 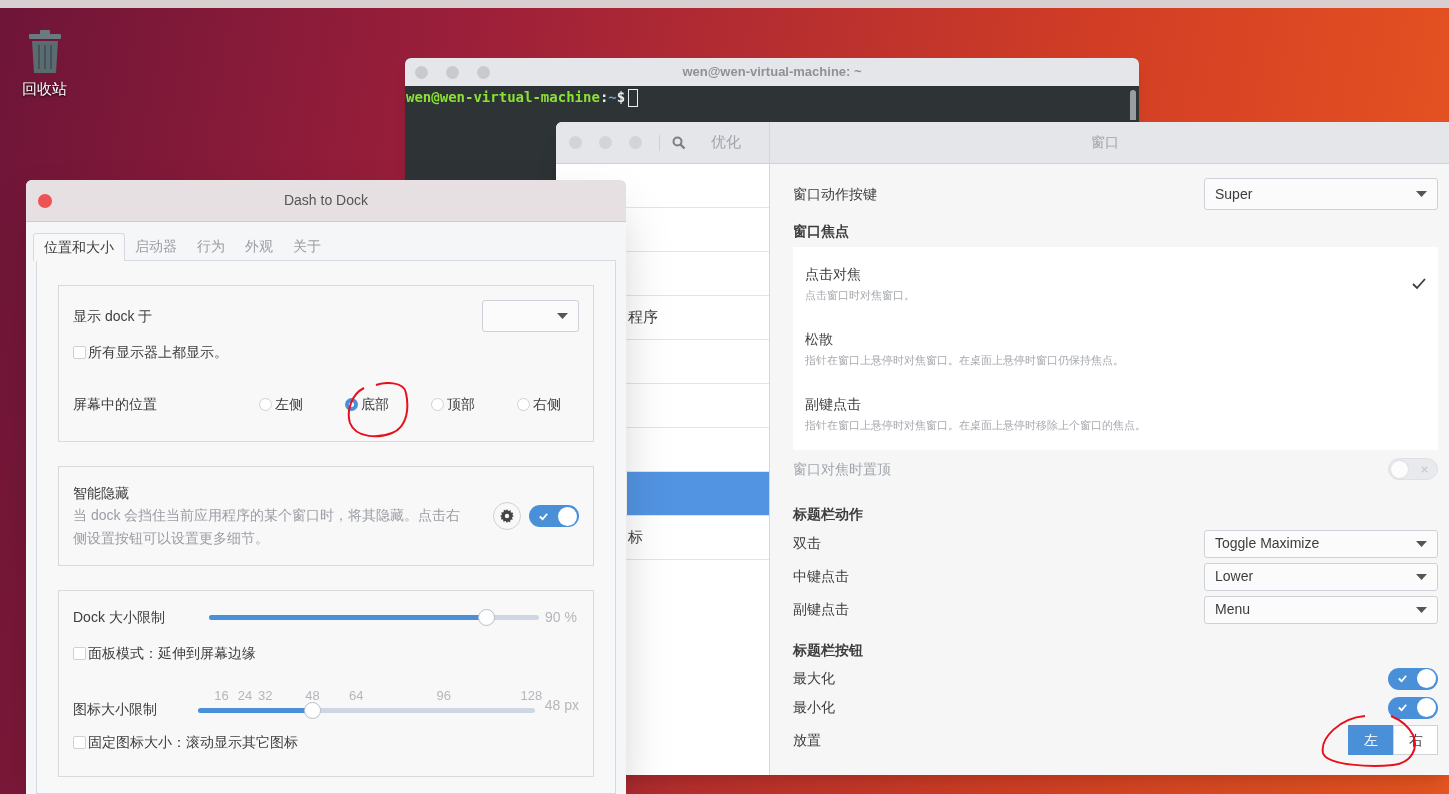 I want to click on window-title: wen@wen-virtual-machine: ~, so click(x=772, y=72).